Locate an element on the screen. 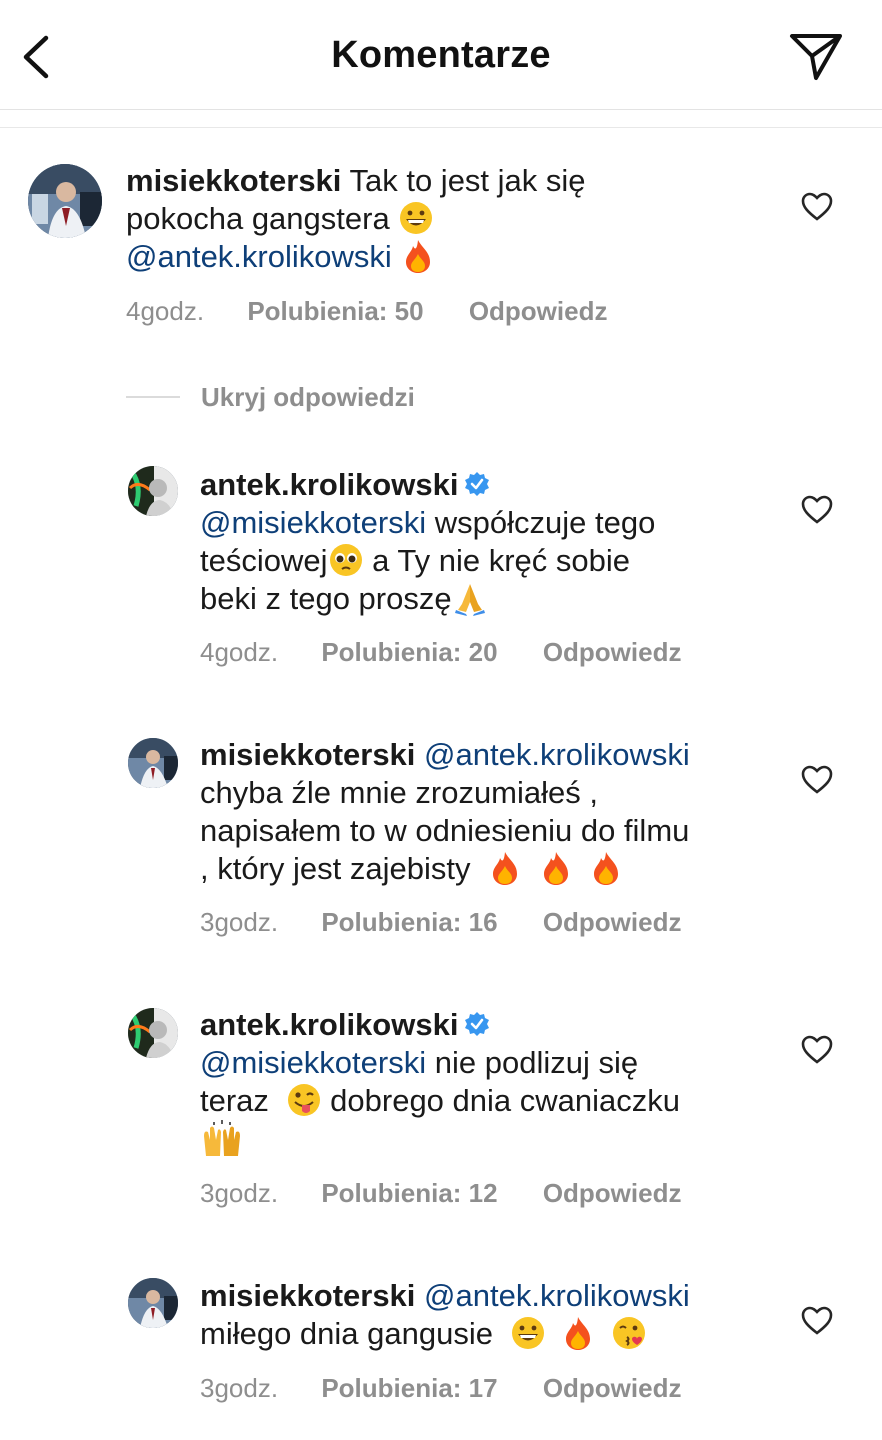 This screenshot has width=882, height=1440. winking-face-with-tongue-emoji is located at coordinates (304, 1100).